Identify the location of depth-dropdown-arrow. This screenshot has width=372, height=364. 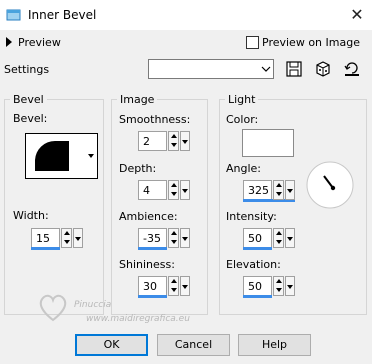
(185, 190).